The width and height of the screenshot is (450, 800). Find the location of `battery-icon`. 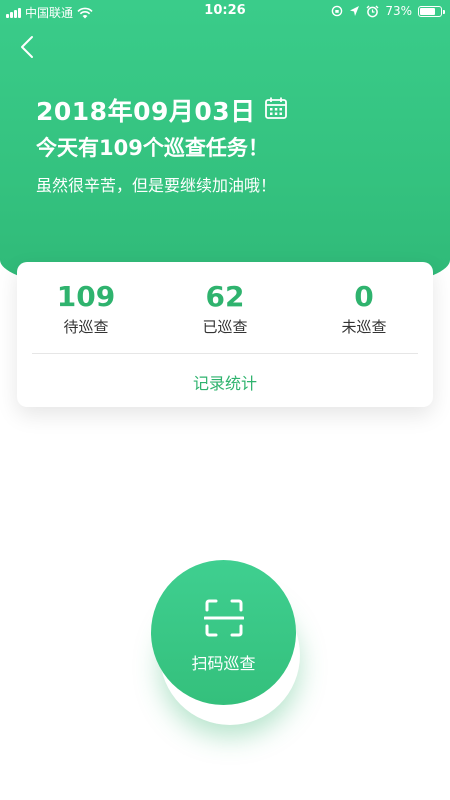

battery-icon is located at coordinates (431, 11).